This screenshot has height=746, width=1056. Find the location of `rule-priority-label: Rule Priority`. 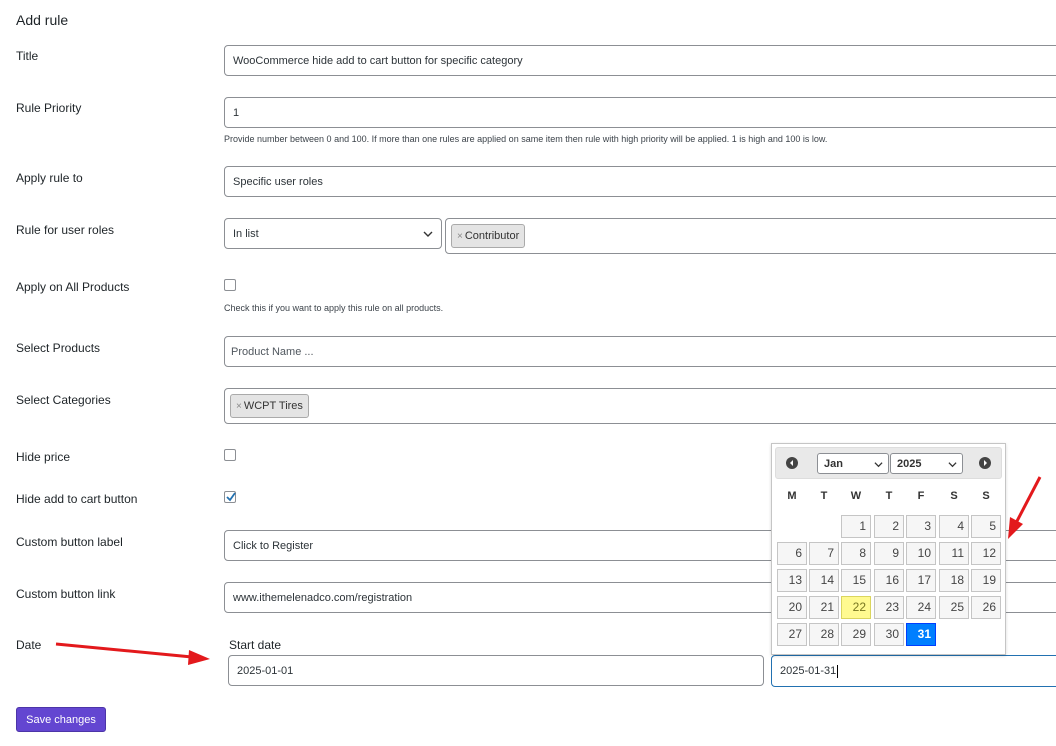

rule-priority-label: Rule Priority is located at coordinates (49, 108).